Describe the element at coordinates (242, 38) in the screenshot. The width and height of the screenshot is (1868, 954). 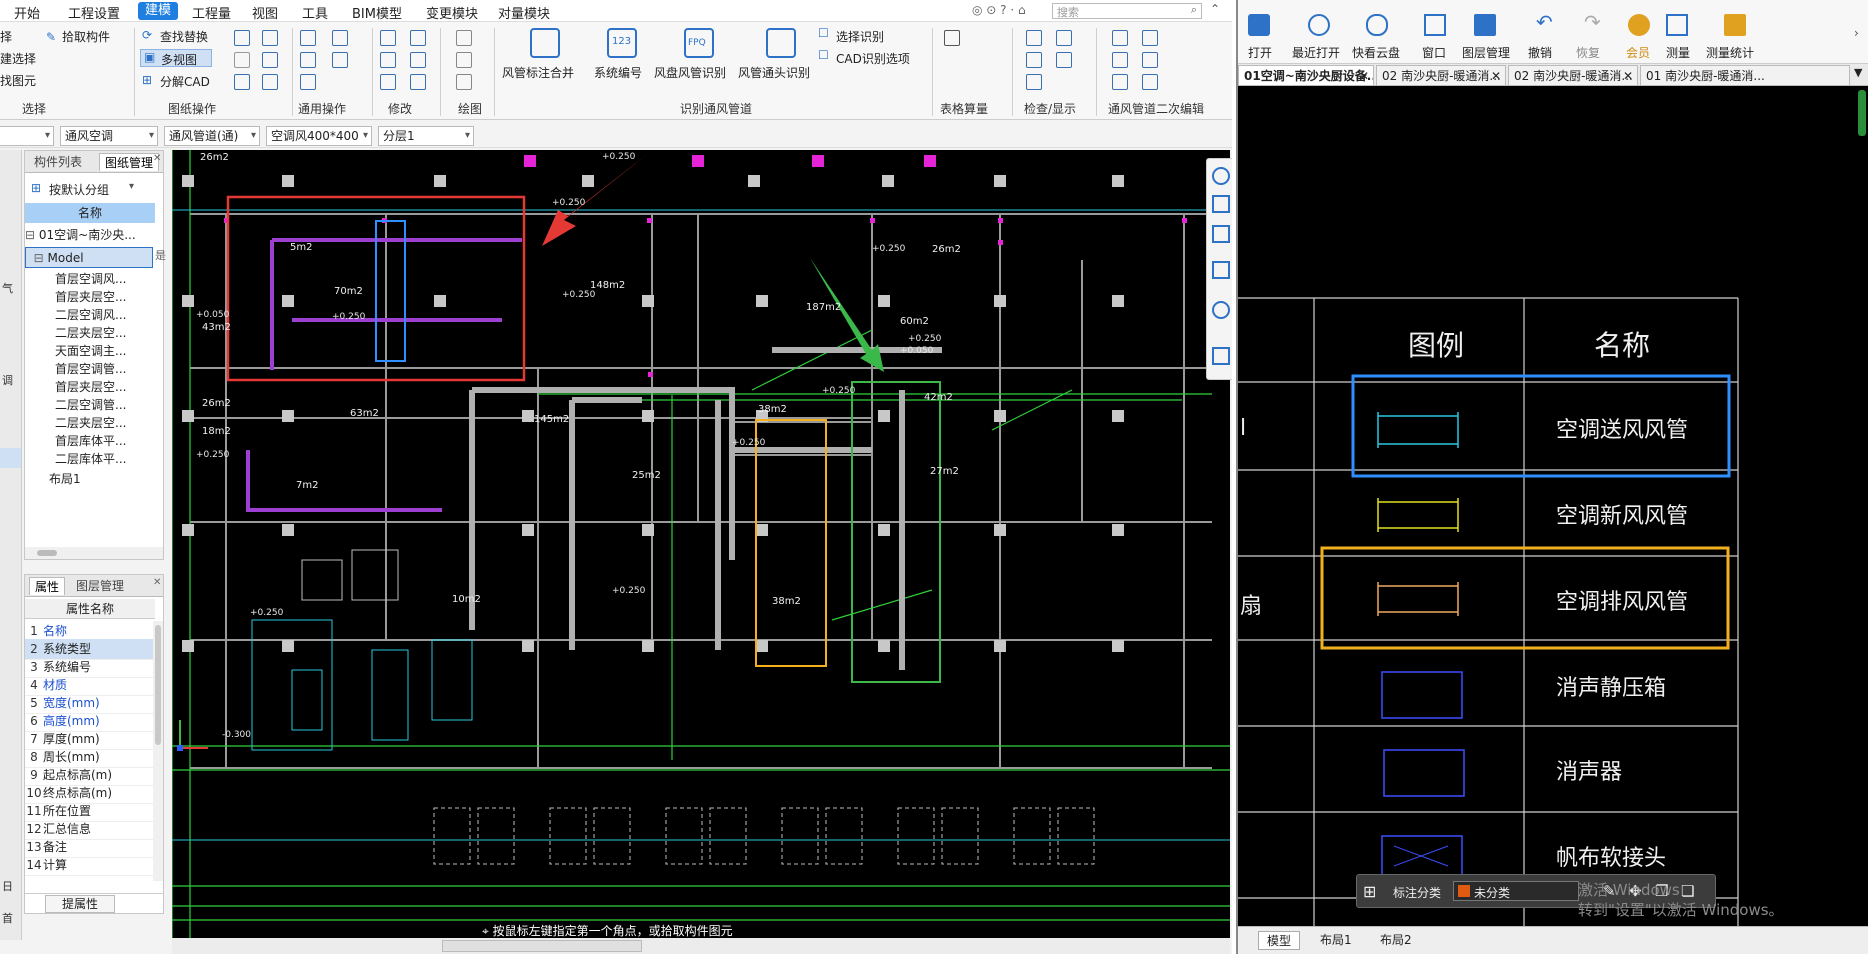
I see `drawing-tool-icon` at that location.